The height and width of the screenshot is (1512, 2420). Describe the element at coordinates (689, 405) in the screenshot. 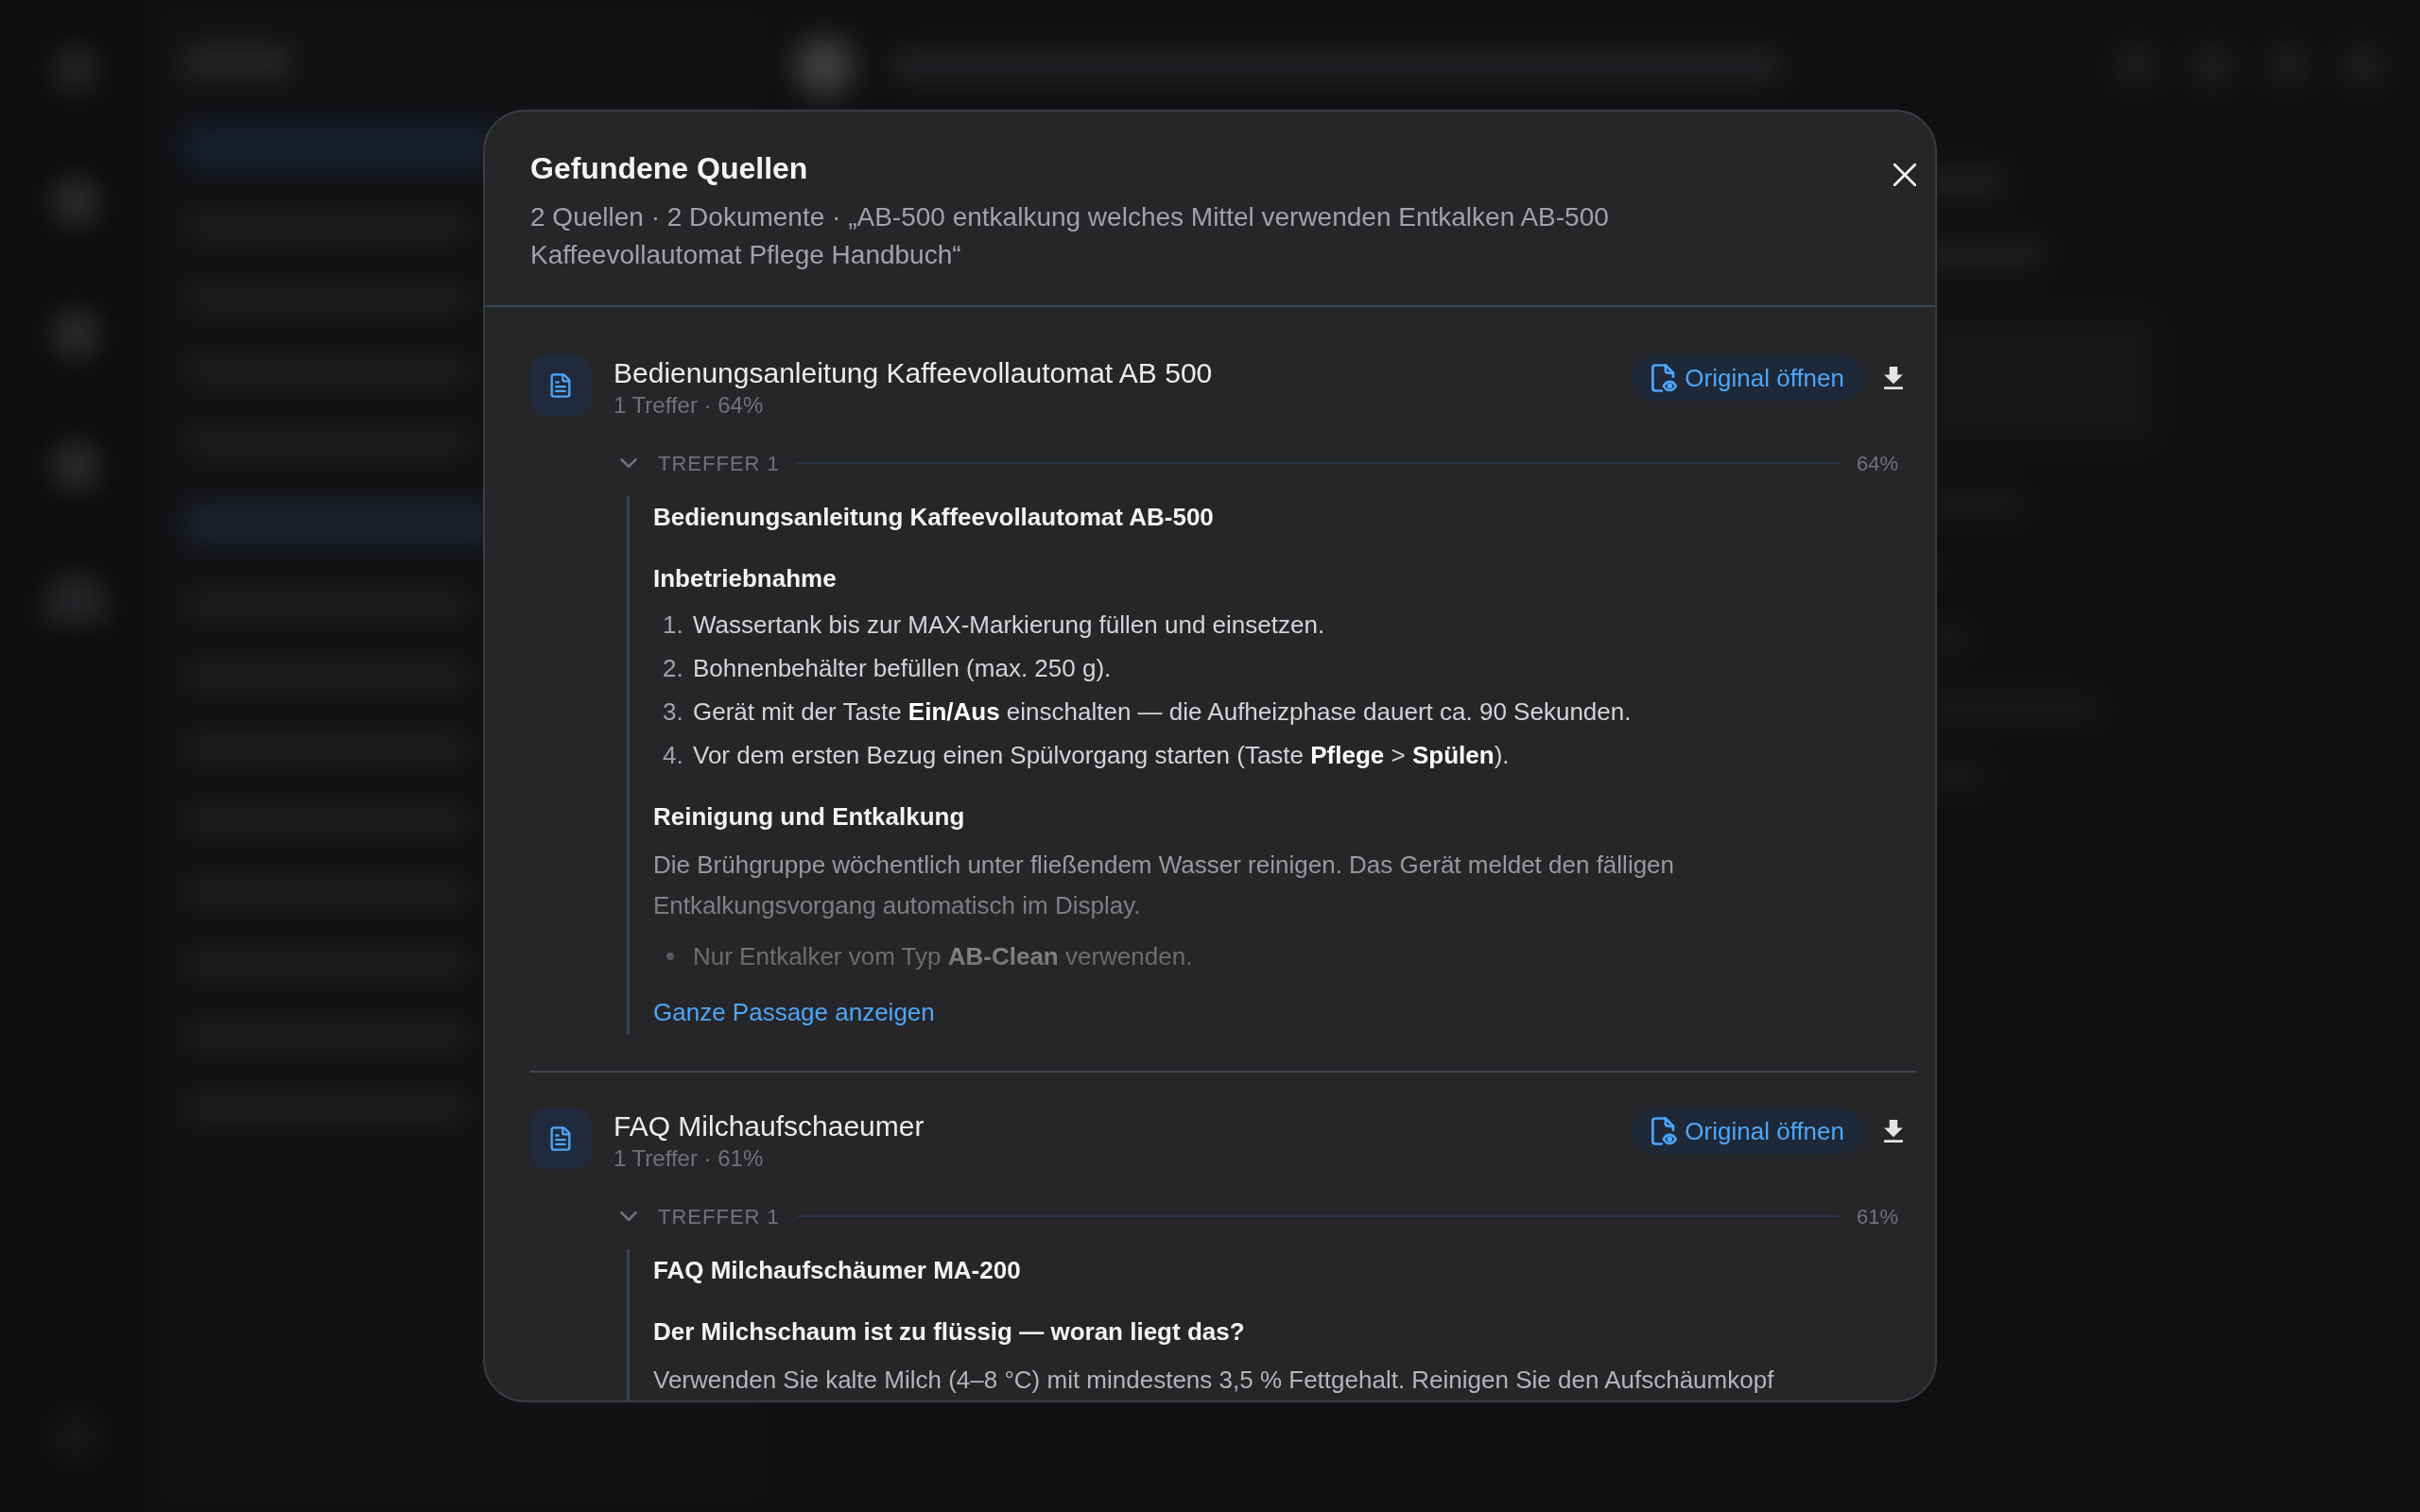

I see `document-meta: 1 Treffer · 64%` at that location.